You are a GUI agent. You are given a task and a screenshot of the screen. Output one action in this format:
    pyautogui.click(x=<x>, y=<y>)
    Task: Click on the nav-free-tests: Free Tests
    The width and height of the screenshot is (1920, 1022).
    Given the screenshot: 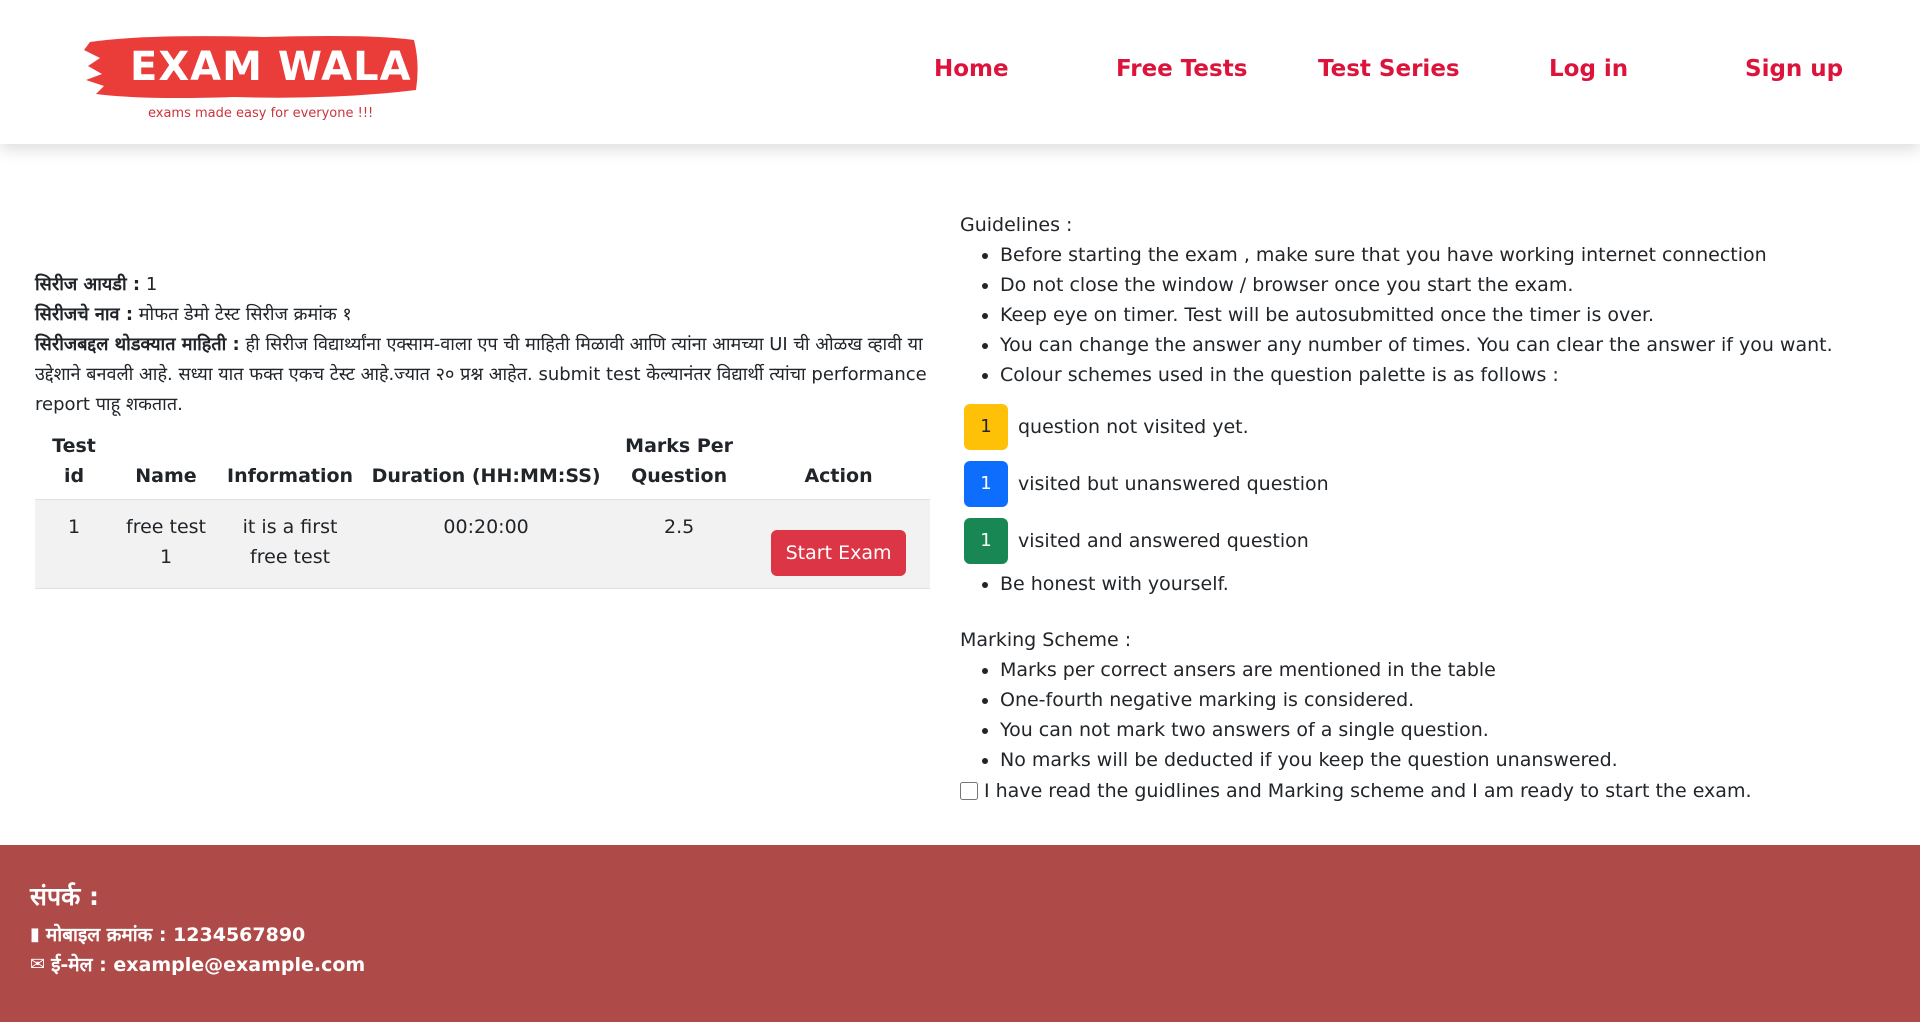 What is the action you would take?
    pyautogui.click(x=1181, y=69)
    